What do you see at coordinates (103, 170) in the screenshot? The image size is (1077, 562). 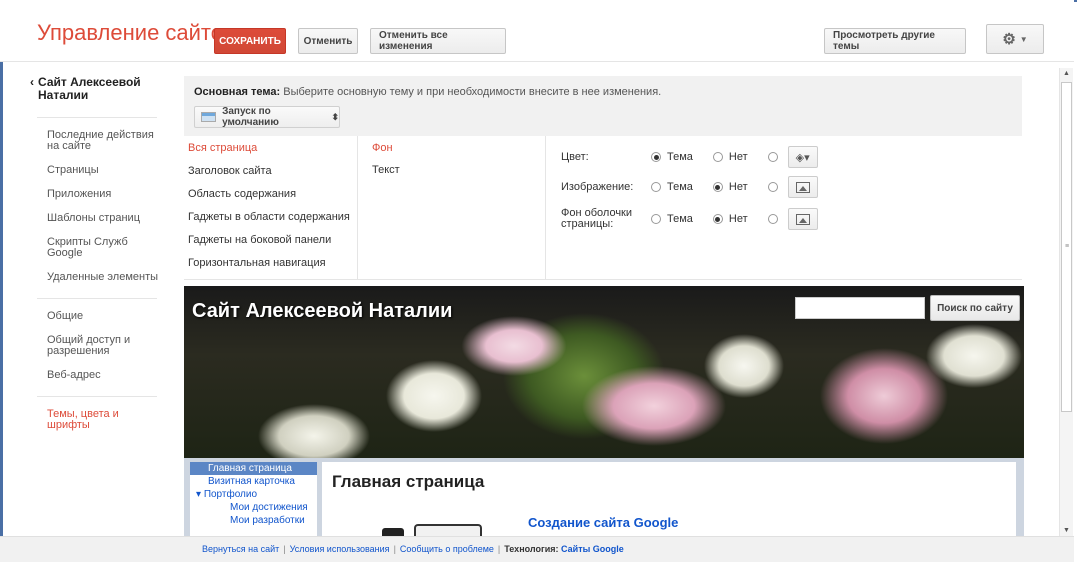 I see `sidebar-item-pages: Страницы` at bounding box center [103, 170].